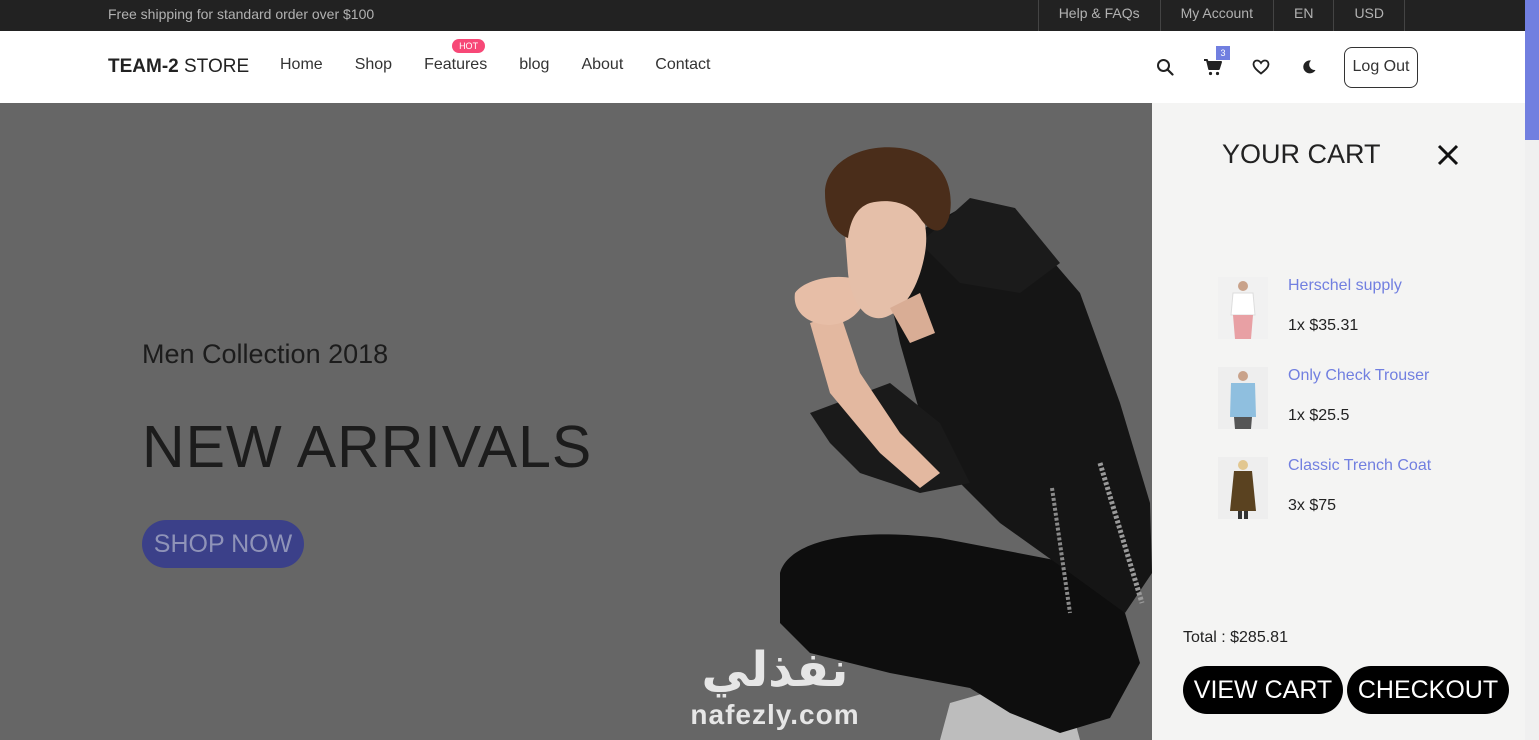 This screenshot has height=740, width=1539. I want to click on main-nav: Home Shop Features HOT blog About Contact, so click(495, 56).